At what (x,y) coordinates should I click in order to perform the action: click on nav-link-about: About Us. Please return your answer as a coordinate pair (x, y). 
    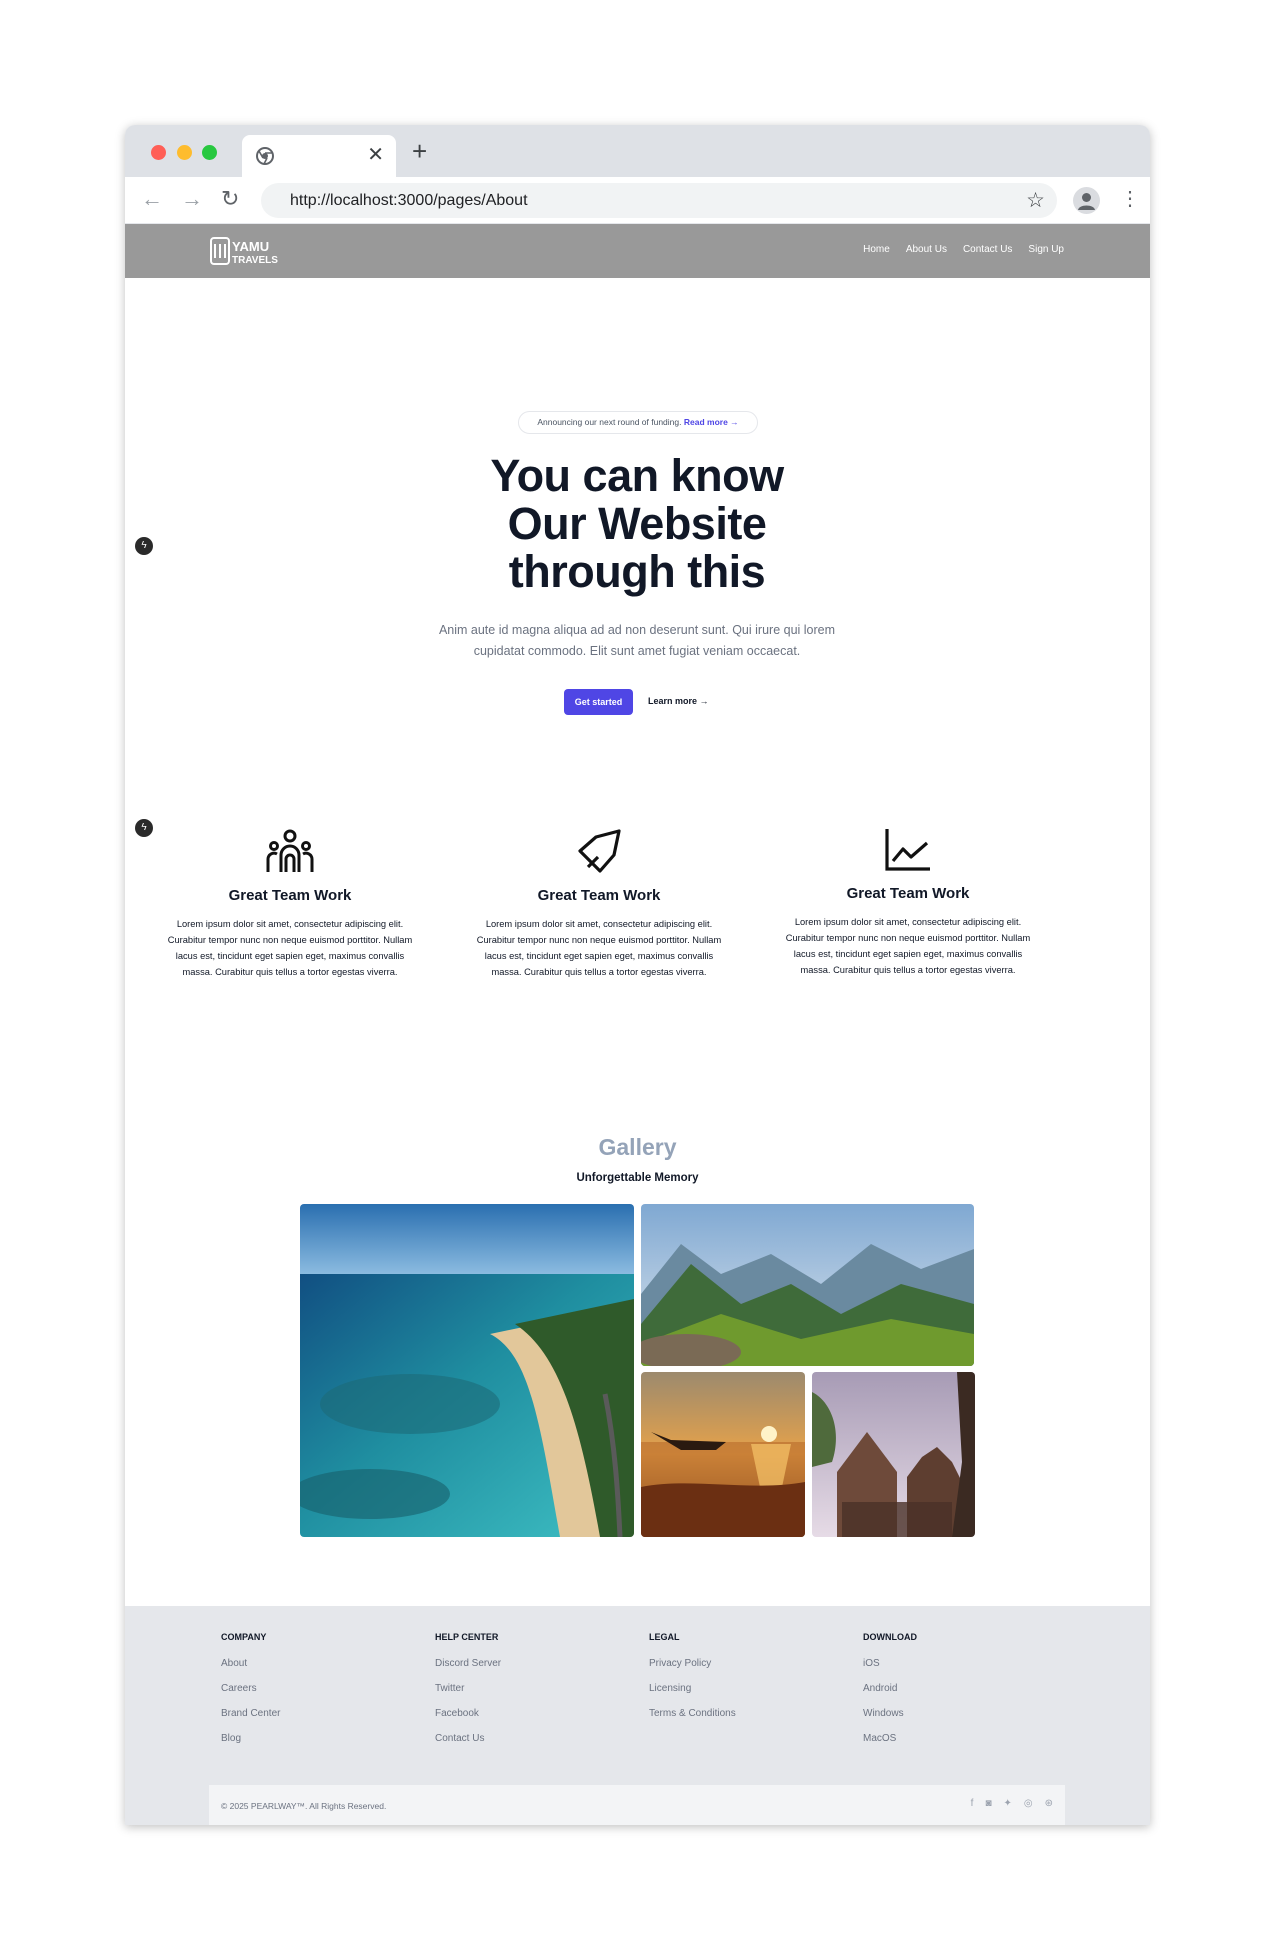
    Looking at the image, I should click on (926, 249).